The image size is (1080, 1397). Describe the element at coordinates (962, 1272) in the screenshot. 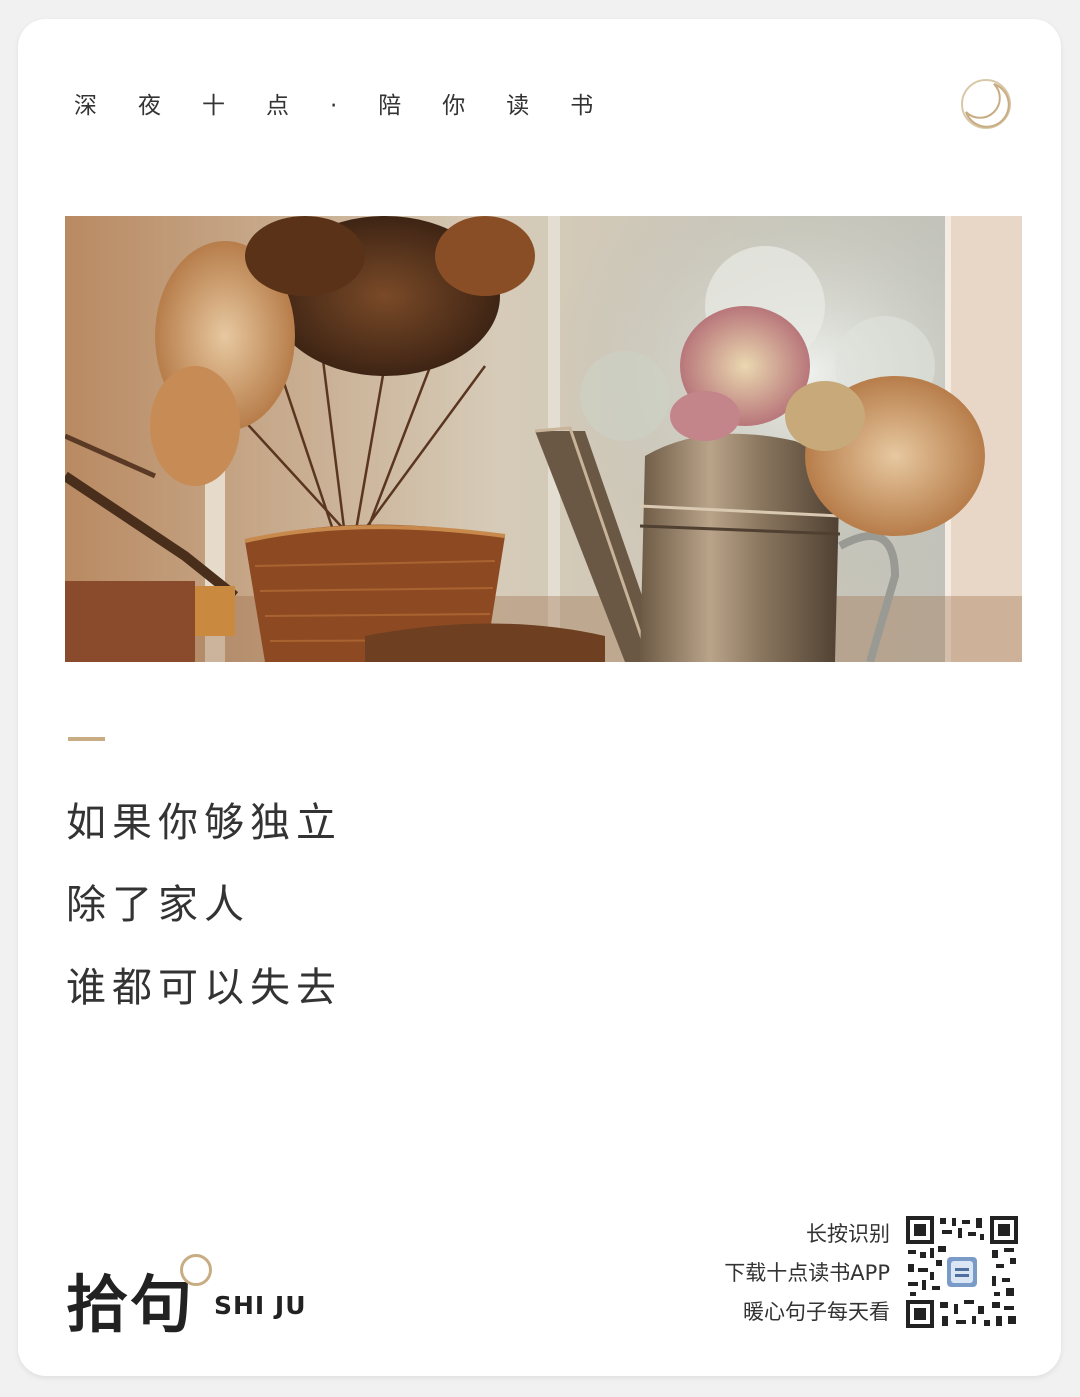

I see `qr-code` at that location.